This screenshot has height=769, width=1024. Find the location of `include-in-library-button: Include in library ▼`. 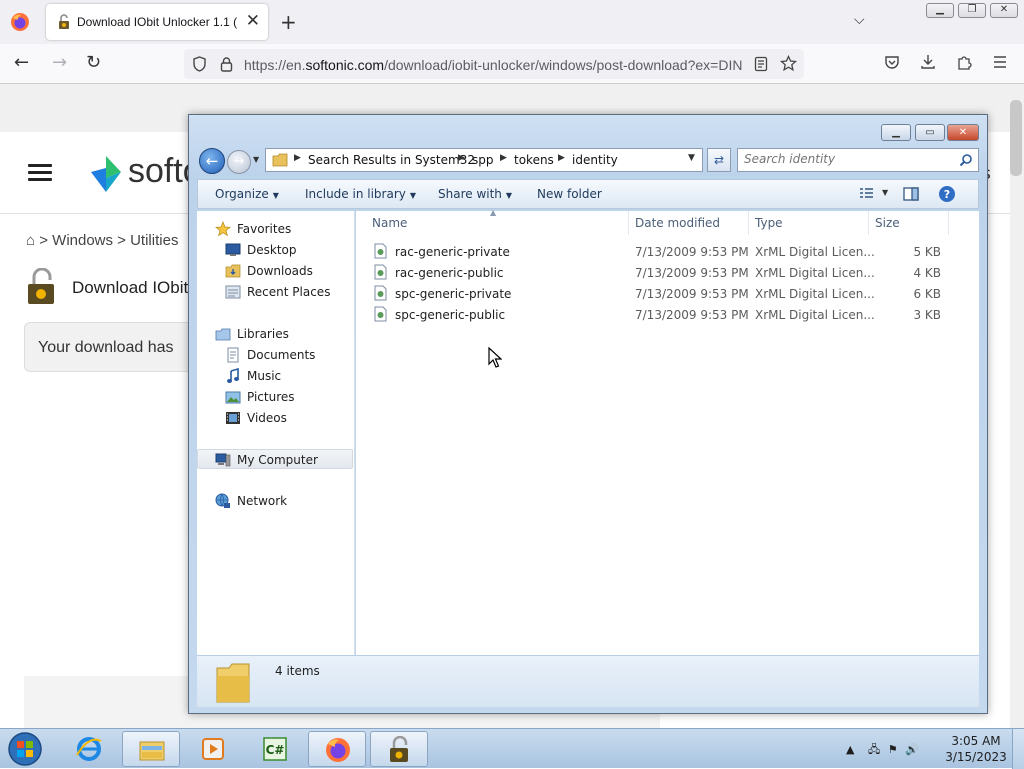

include-in-library-button: Include in library ▼ is located at coordinates (360, 194).